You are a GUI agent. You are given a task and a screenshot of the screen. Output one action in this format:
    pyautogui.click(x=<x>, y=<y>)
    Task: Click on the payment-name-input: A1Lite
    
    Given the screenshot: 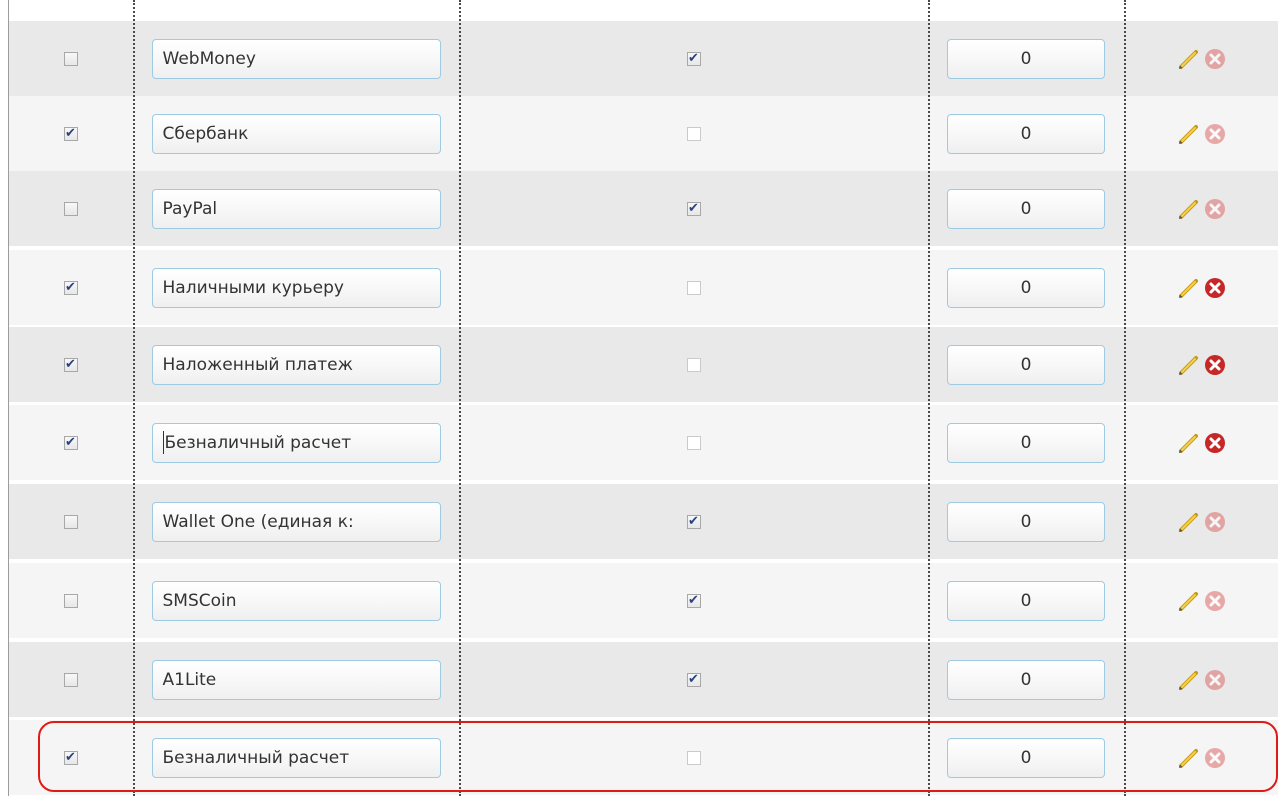 What is the action you would take?
    pyautogui.click(x=296, y=679)
    